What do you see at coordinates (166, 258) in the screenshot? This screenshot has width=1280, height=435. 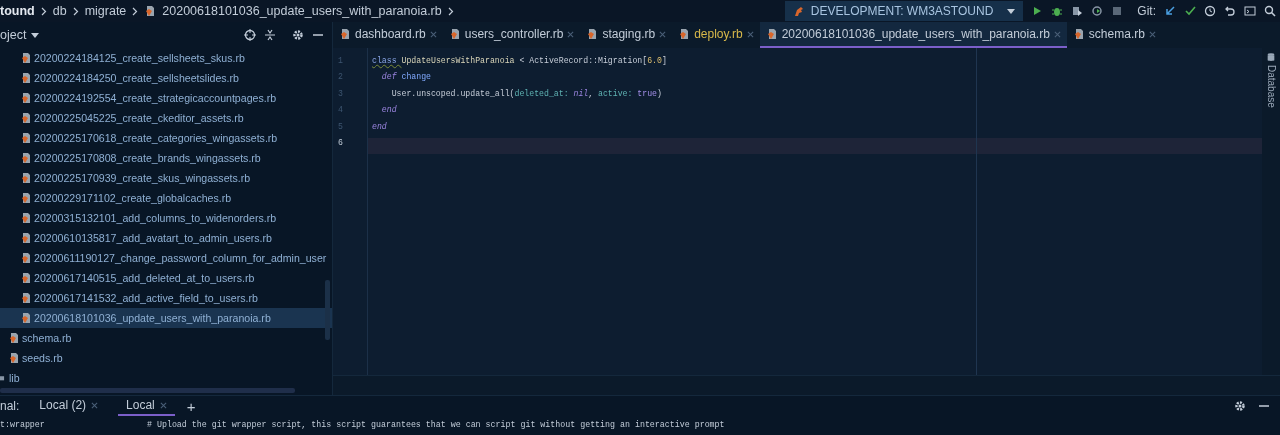 I see `tree-item: 20200611190127_change_password_column_for_admin_user` at bounding box center [166, 258].